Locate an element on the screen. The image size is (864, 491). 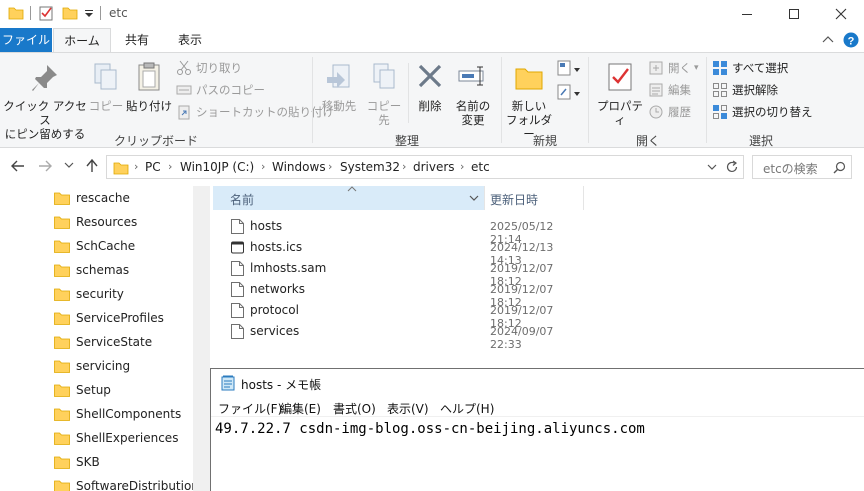
column-header-name: 名前 is located at coordinates (349, 198).